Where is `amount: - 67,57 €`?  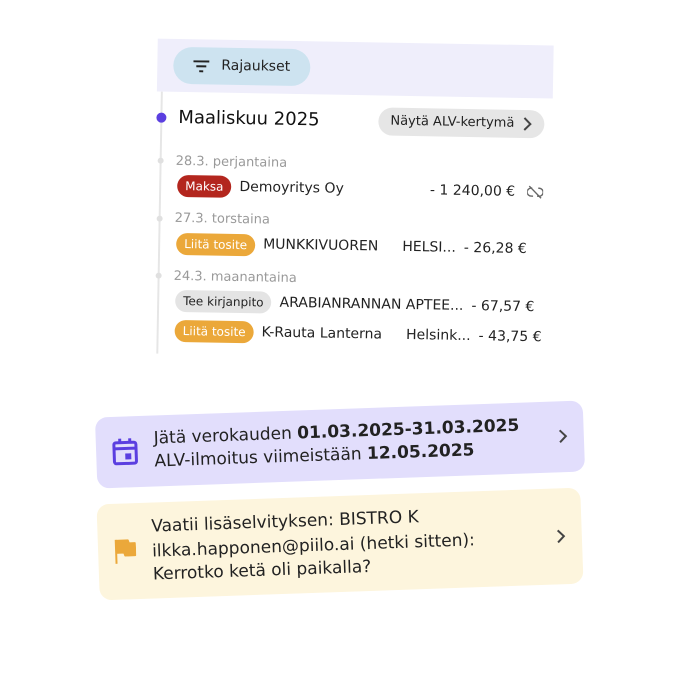 amount: - 67,57 € is located at coordinates (503, 306).